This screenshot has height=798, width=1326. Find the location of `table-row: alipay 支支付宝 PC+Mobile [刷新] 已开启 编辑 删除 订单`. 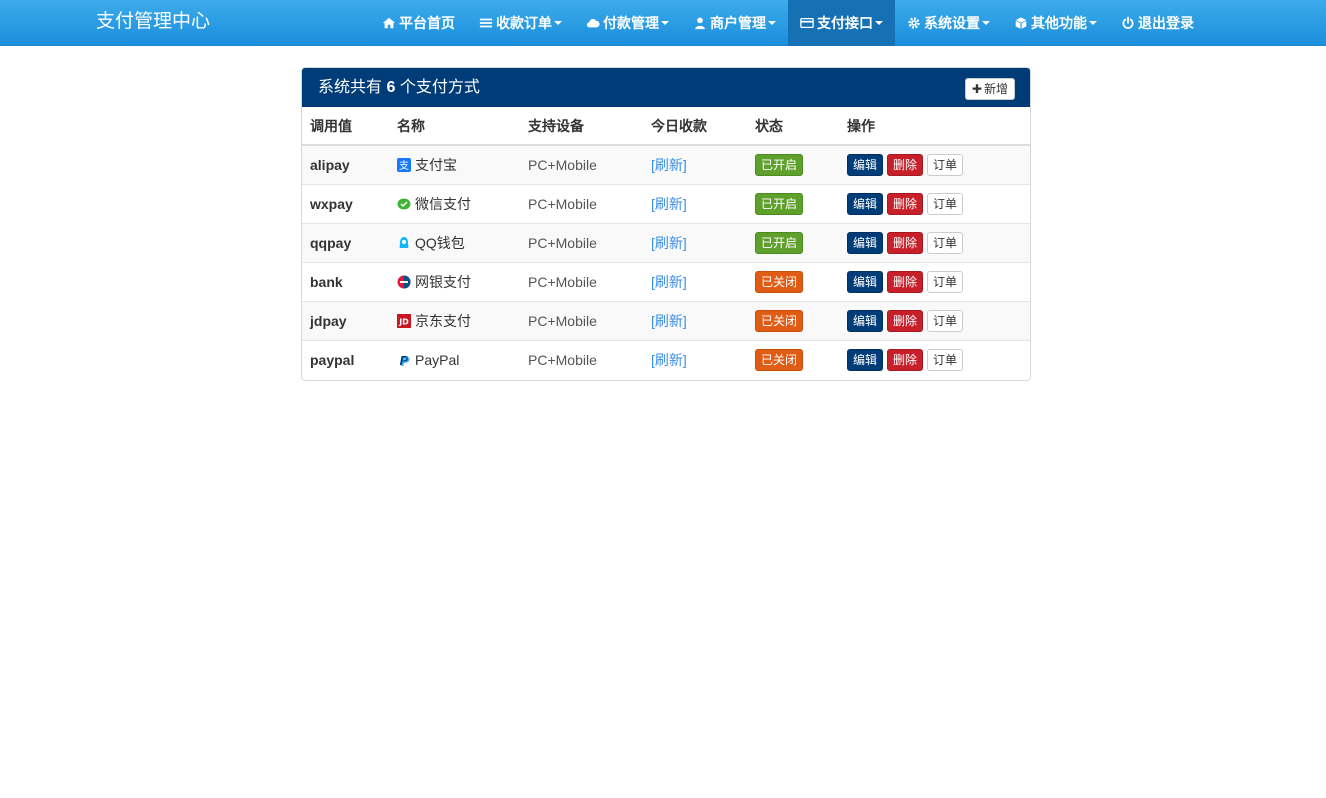

table-row: alipay 支支付宝 PC+Mobile [刷新] 已开启 编辑 删除 订单 is located at coordinates (666, 164).